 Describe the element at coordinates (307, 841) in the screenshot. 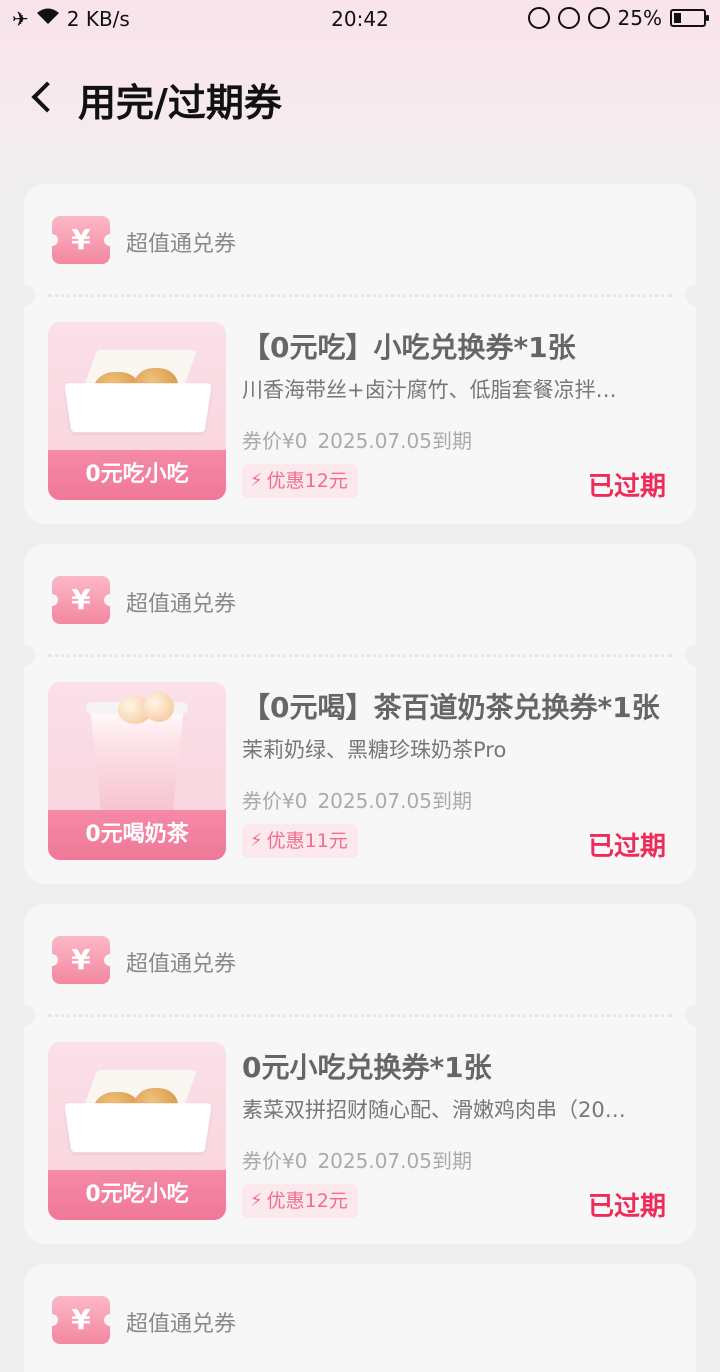

I see `discount-text: 优惠11元` at that location.